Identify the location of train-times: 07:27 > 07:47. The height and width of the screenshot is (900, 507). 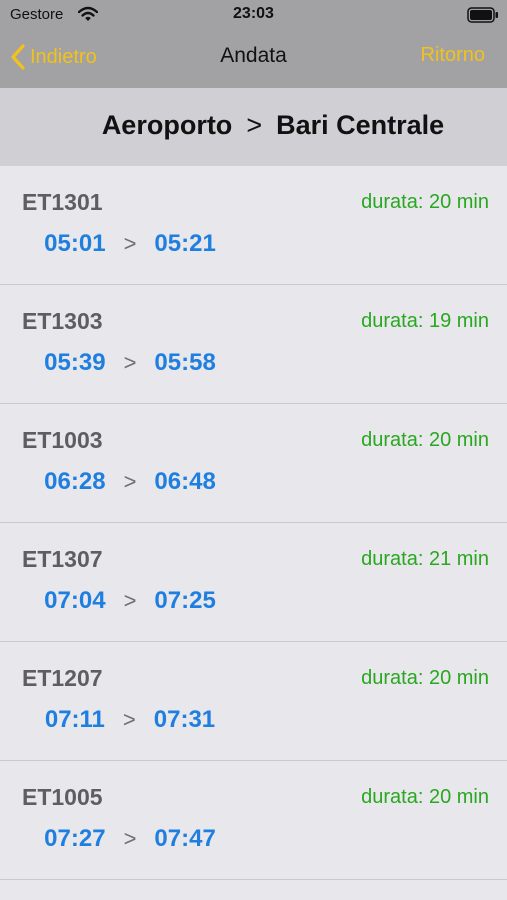
(130, 839).